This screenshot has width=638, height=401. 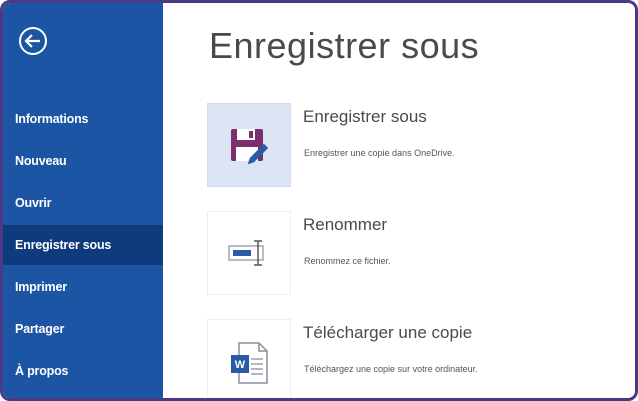 I want to click on option-rename: Renommer Renommez ce fichier., so click(x=417, y=253).